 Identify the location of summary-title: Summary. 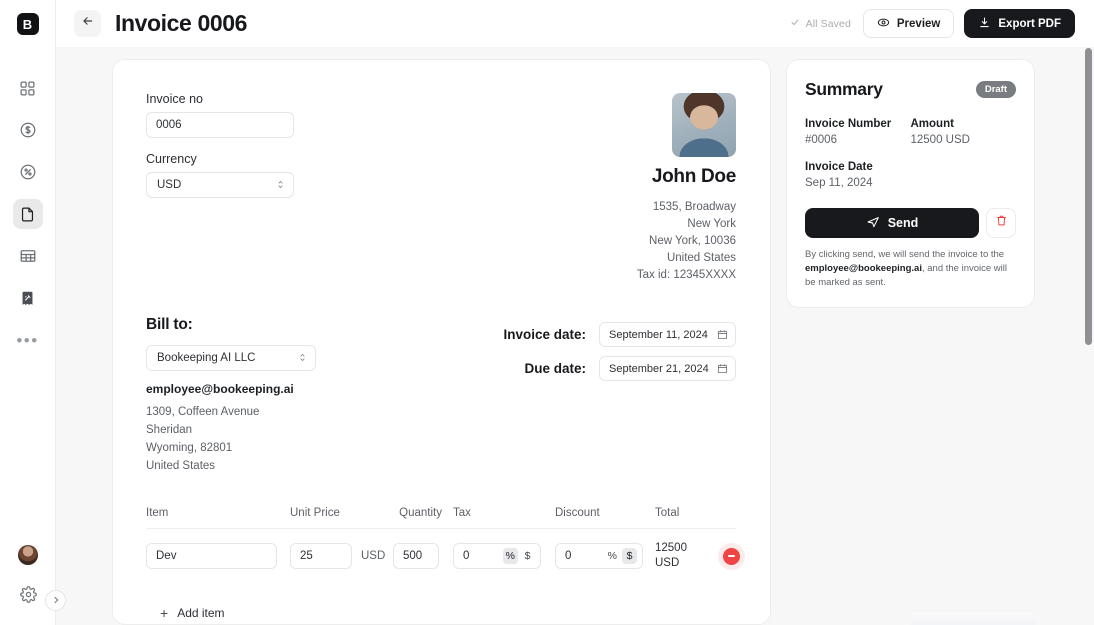
(844, 89).